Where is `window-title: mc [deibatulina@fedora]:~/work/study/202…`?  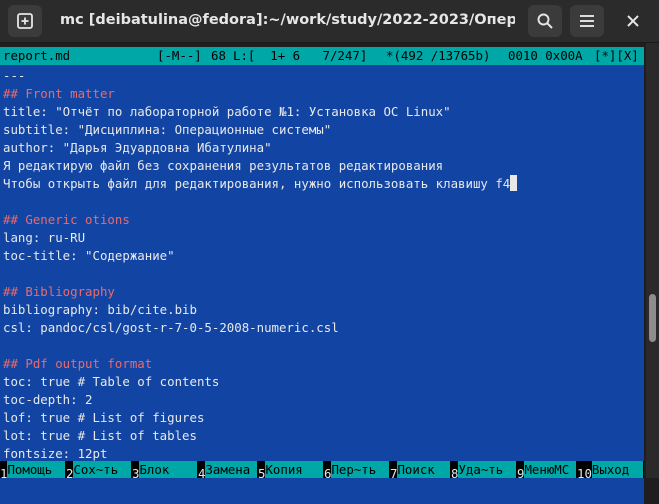 window-title: mc [deibatulina@fedora]:~/work/study/202… is located at coordinates (287, 20).